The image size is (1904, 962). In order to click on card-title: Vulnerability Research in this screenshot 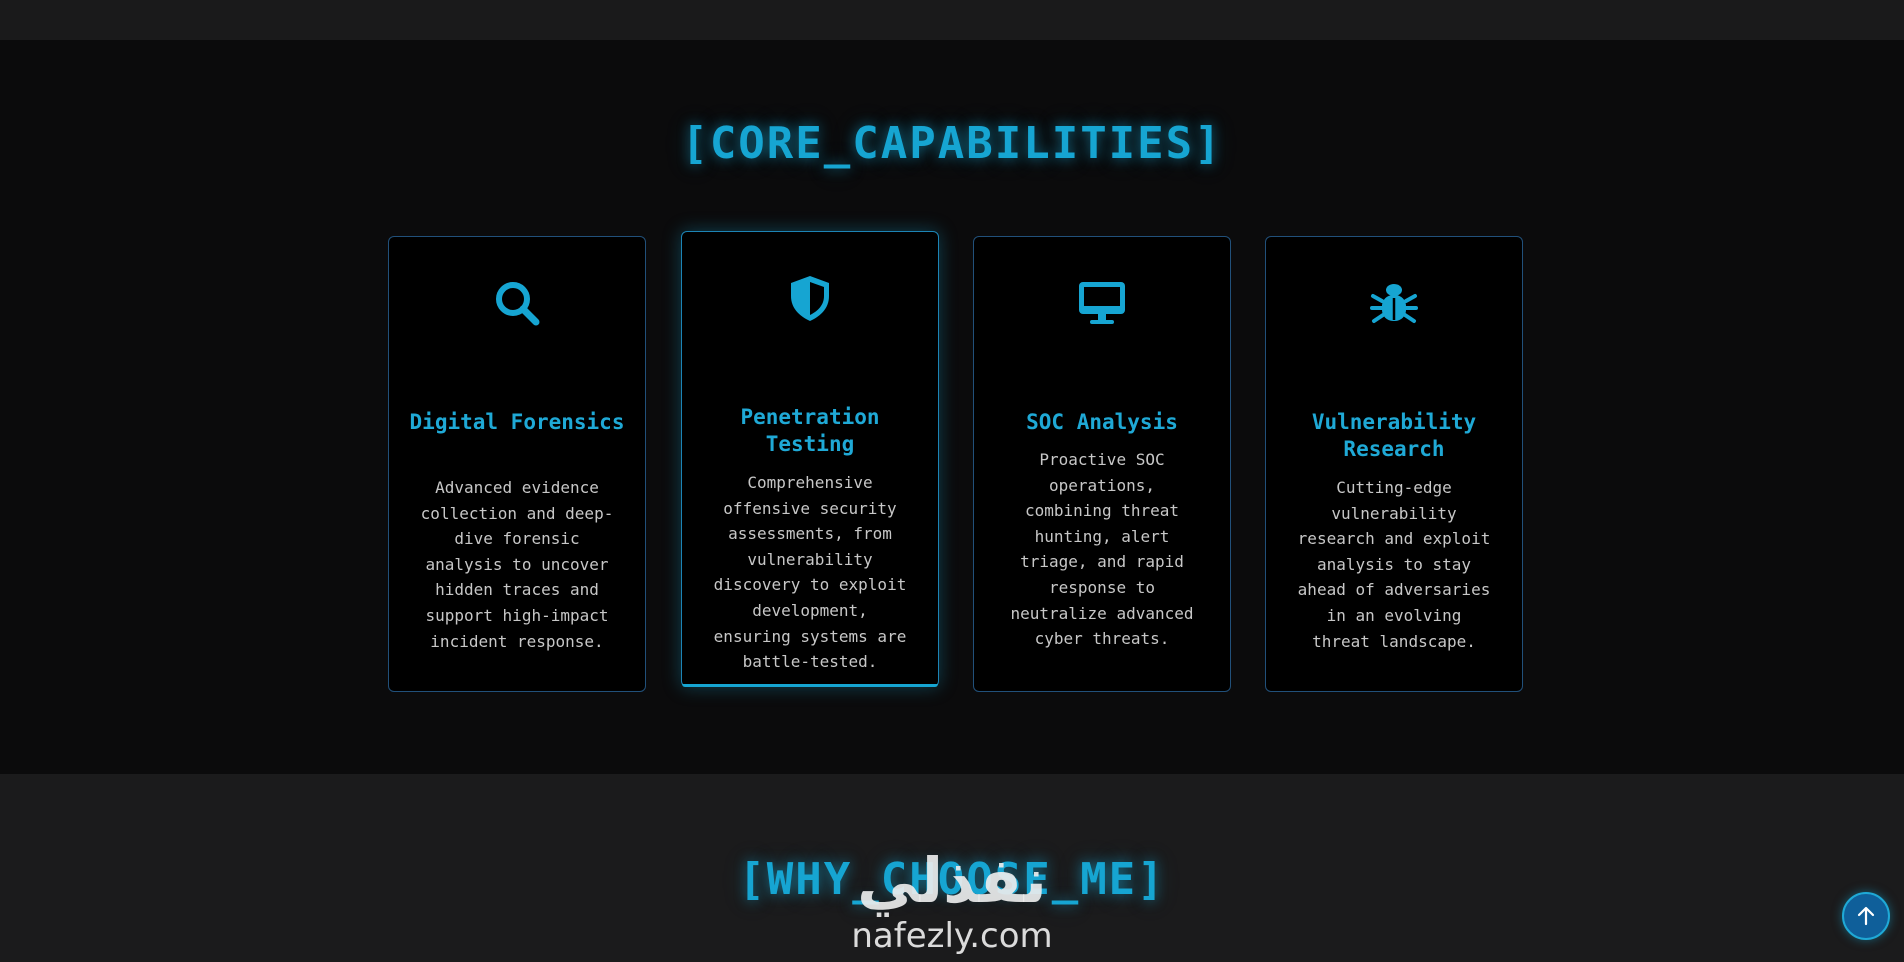, I will do `click(1394, 435)`.